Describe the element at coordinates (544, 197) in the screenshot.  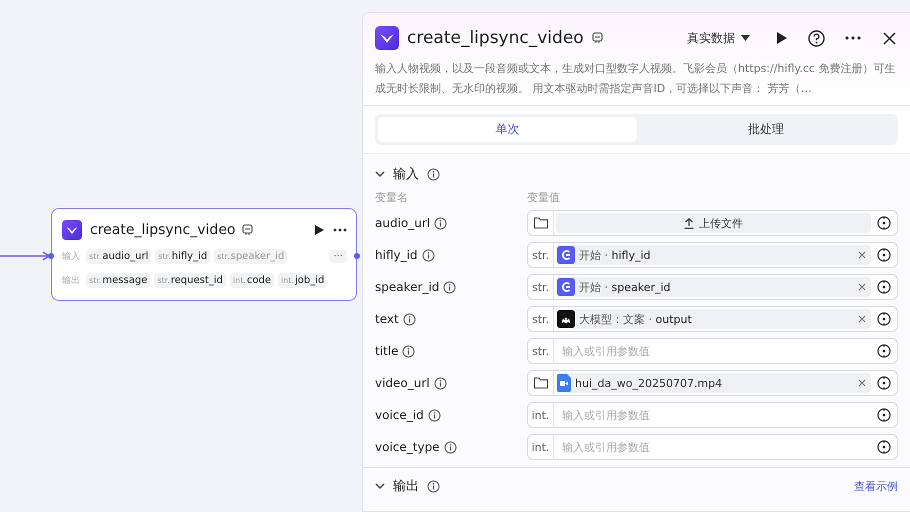
I see `column-header: 变量值` at that location.